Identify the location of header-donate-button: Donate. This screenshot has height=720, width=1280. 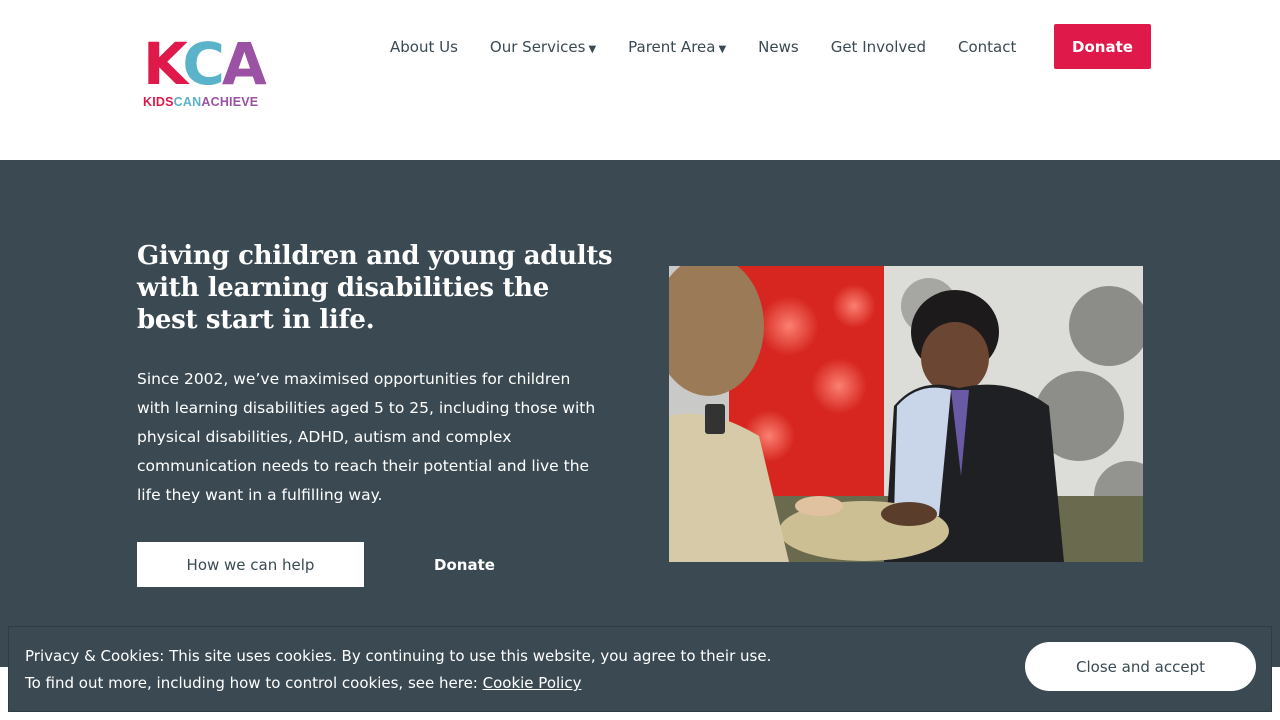
(1102, 46).